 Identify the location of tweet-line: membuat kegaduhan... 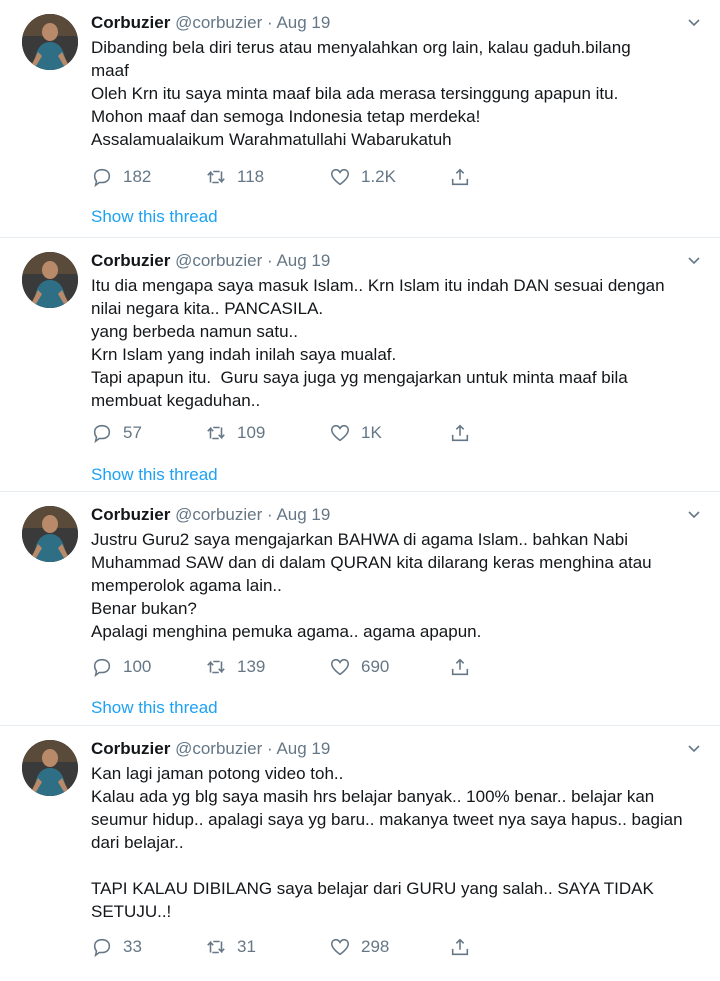
(176, 400).